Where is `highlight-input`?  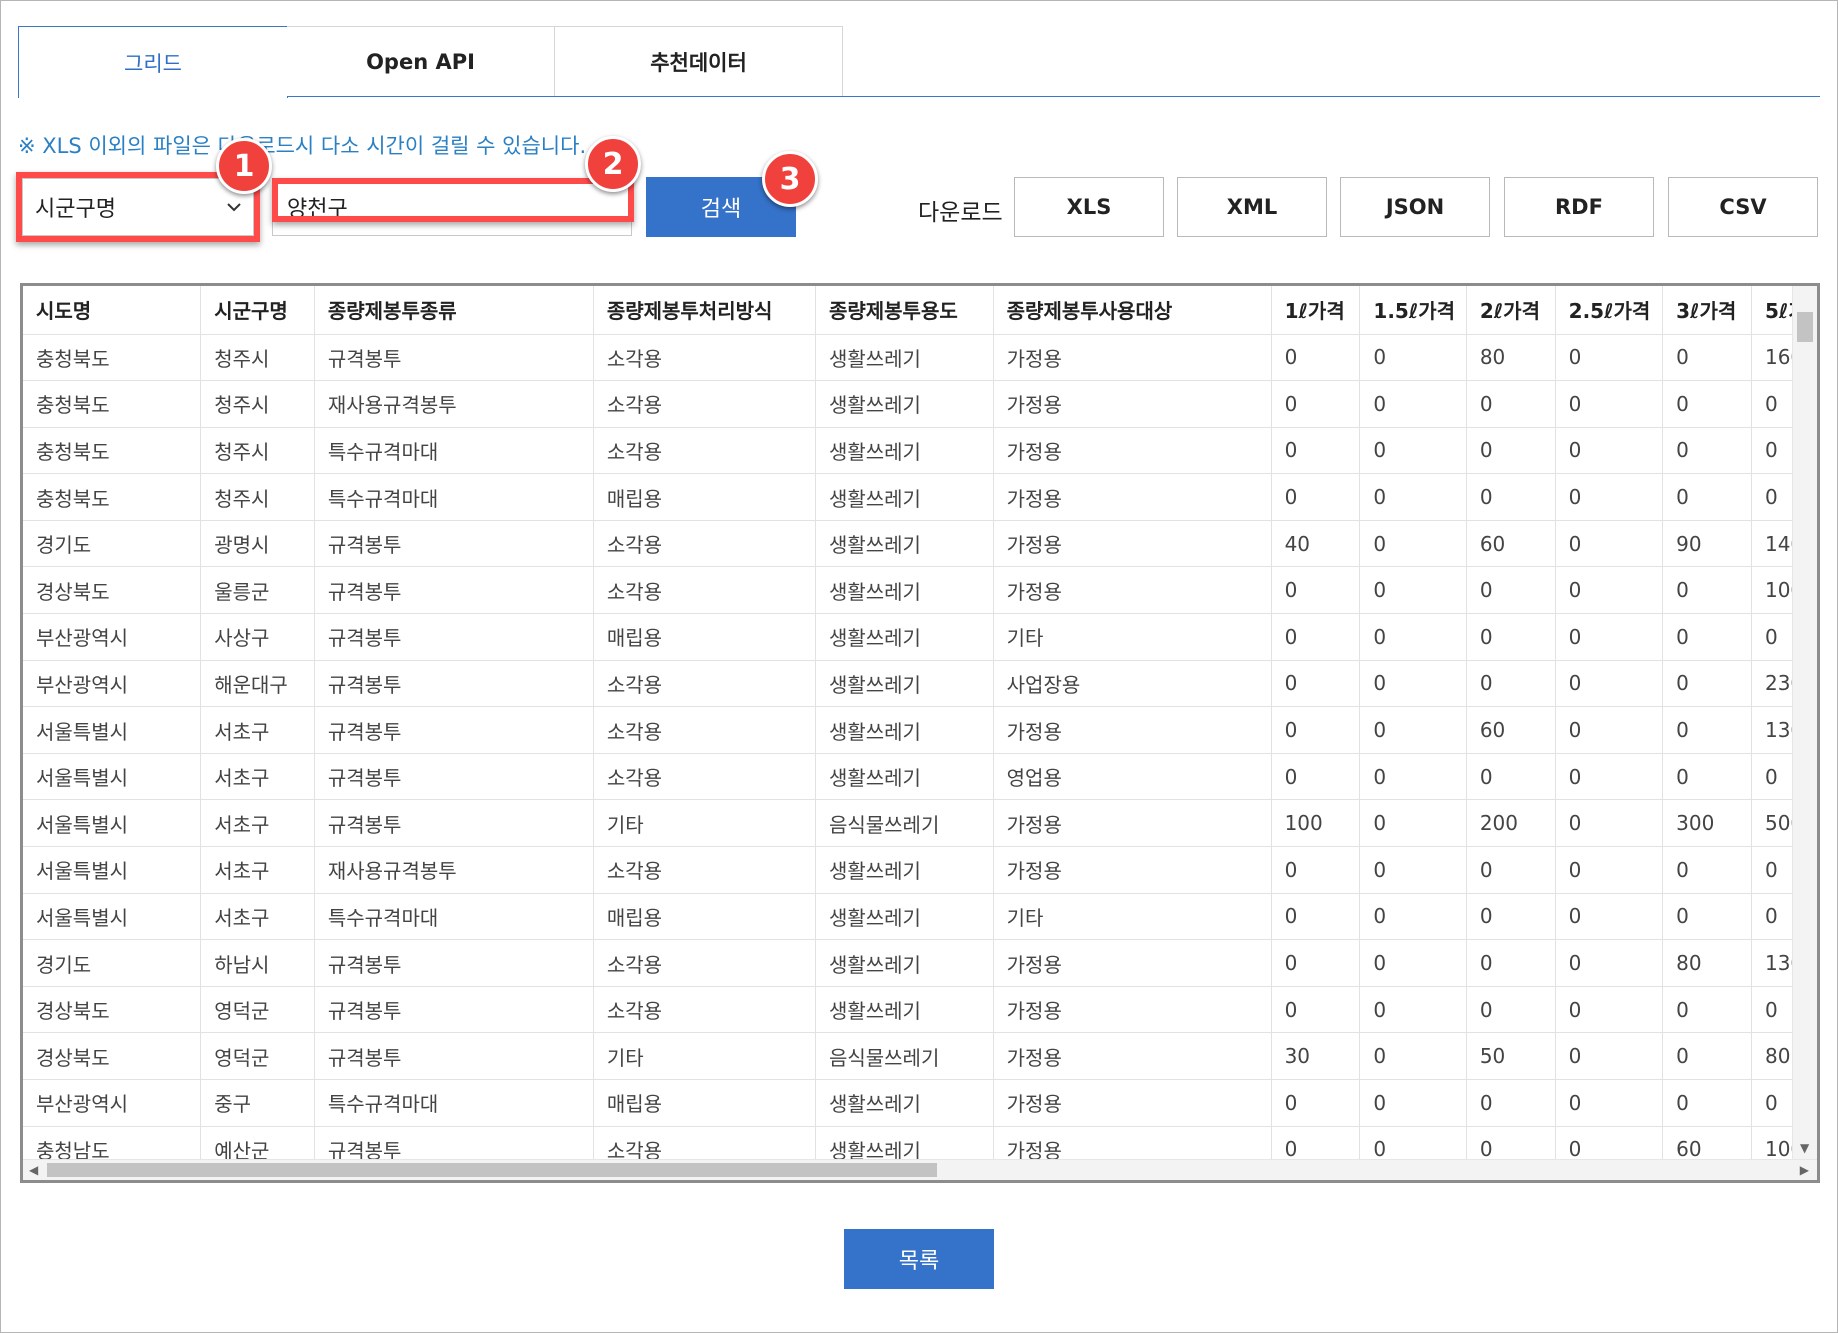 highlight-input is located at coordinates (453, 200).